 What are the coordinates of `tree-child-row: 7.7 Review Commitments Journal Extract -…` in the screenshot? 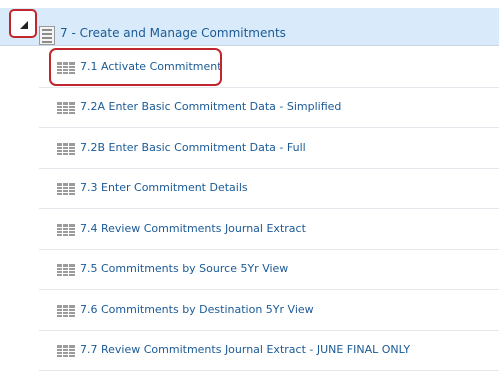 It's located at (269, 351).